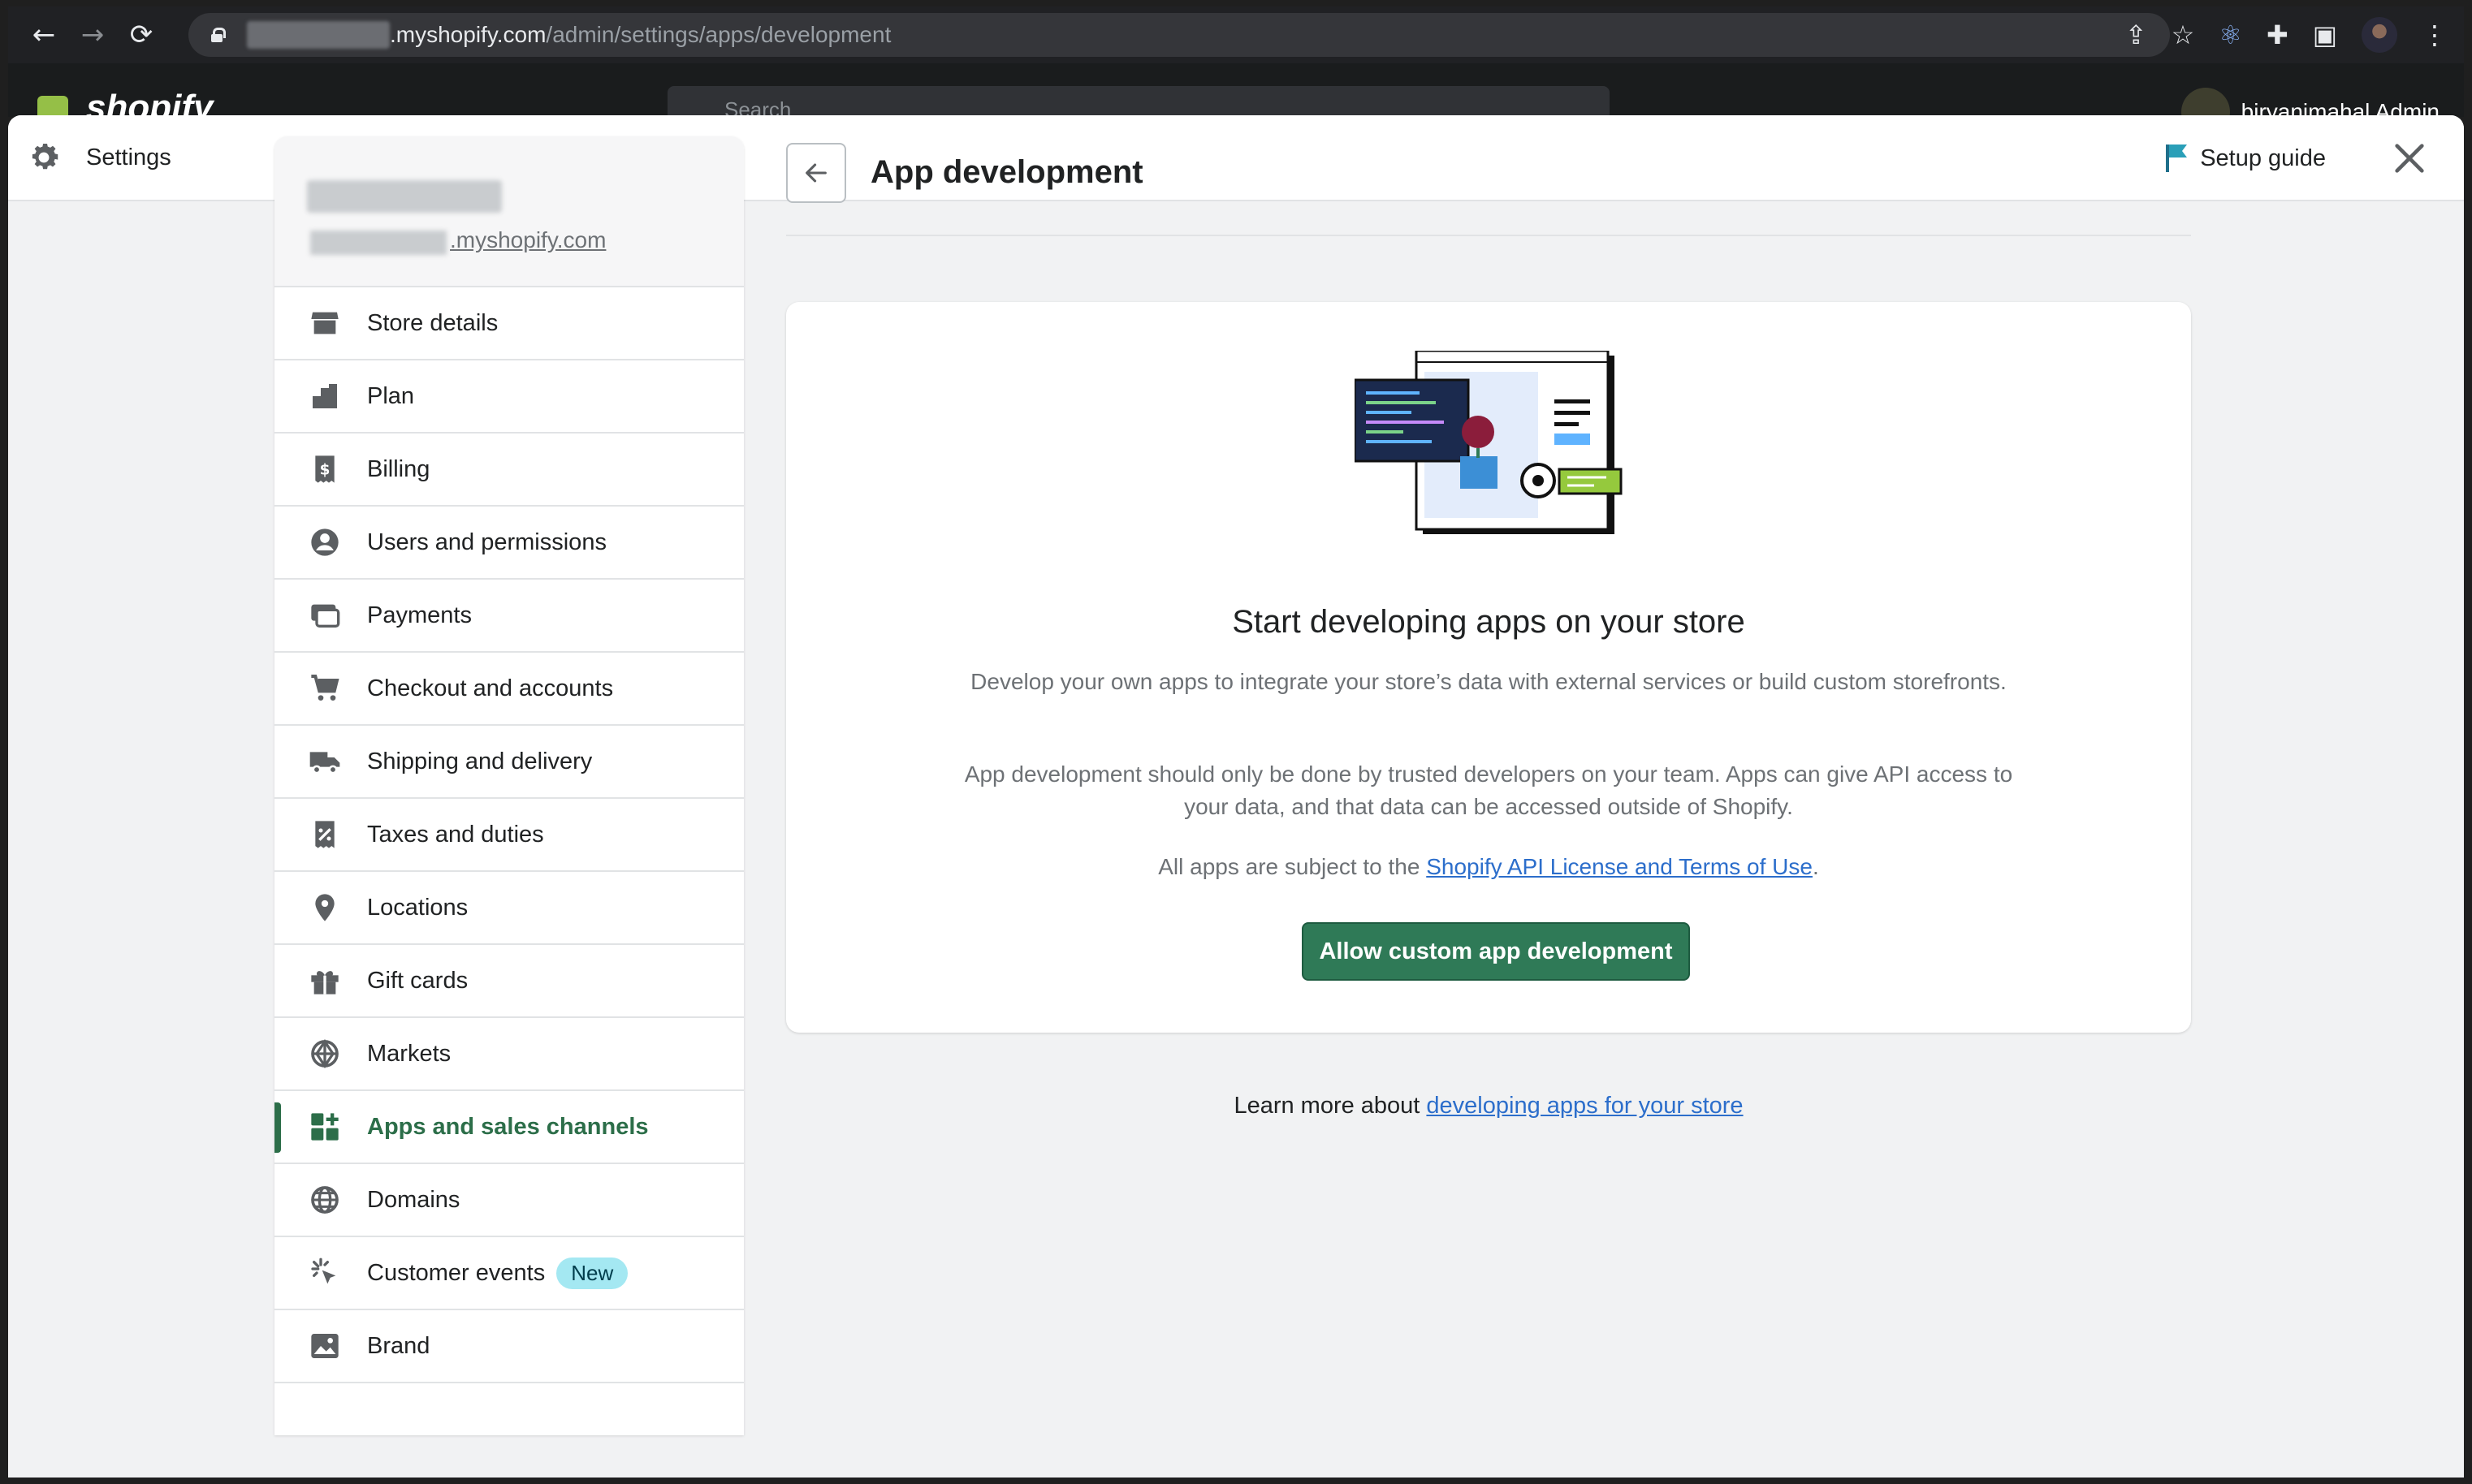 The height and width of the screenshot is (1484, 2472). Describe the element at coordinates (2263, 158) in the screenshot. I see `setup-guide-label: Setup guide` at that location.